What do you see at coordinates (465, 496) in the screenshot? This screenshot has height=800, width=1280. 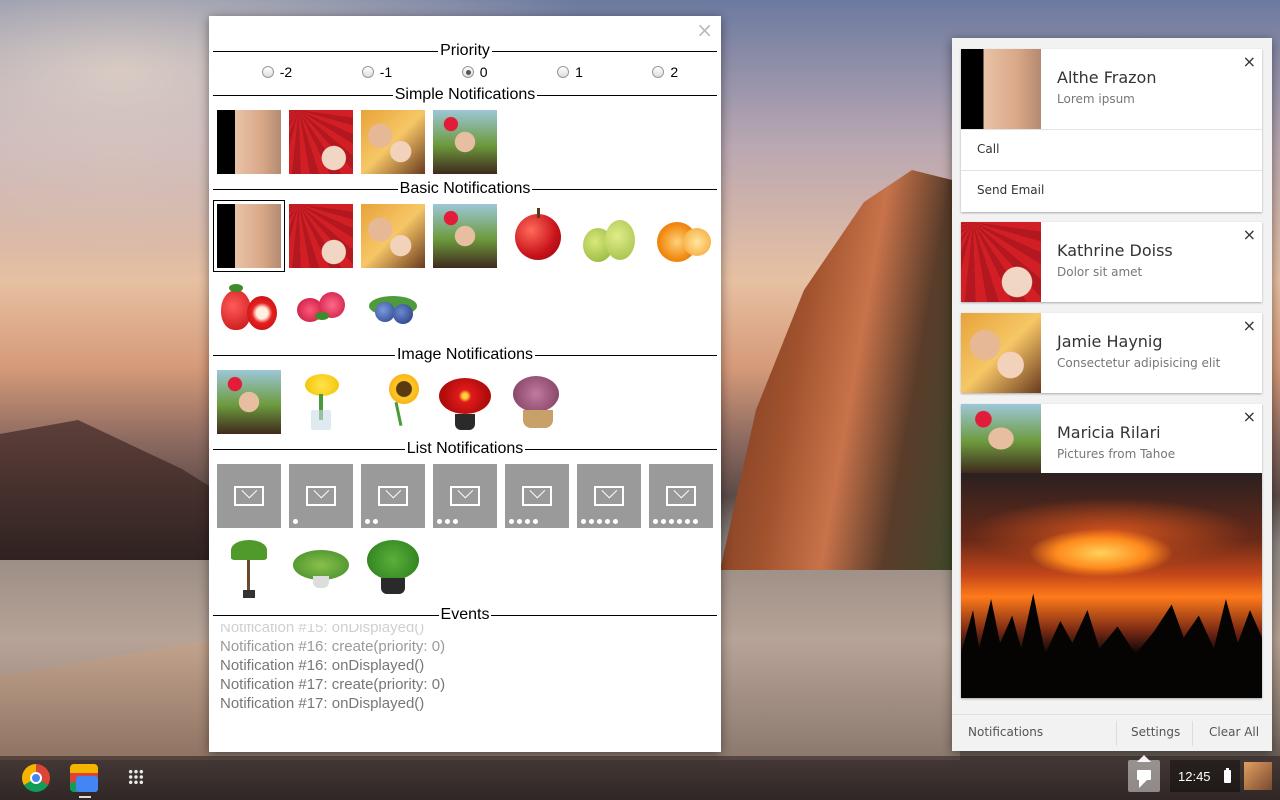 I see `mail-list-3-icon` at bounding box center [465, 496].